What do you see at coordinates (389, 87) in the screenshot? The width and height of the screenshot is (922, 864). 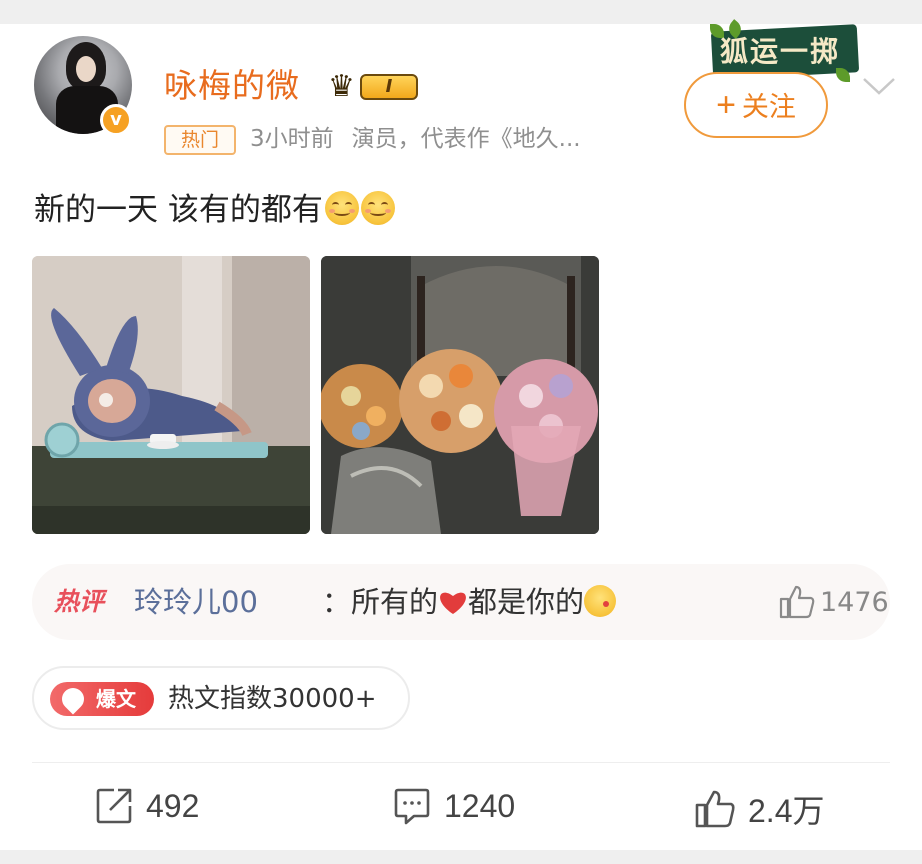 I see `level-label: I` at bounding box center [389, 87].